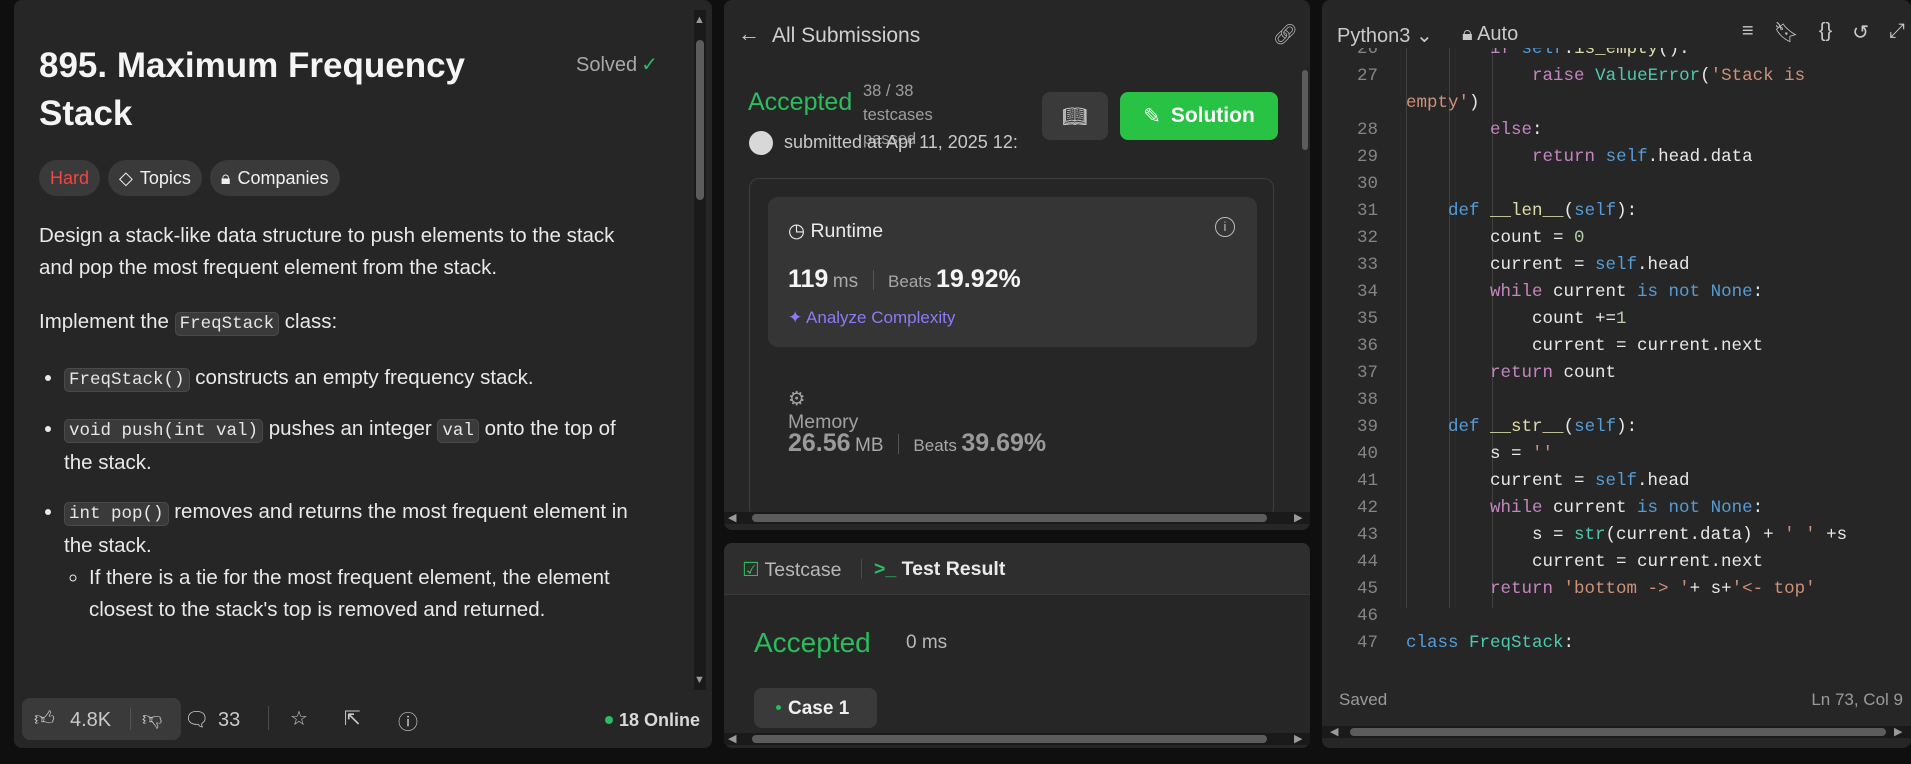 The image size is (1911, 764). Describe the element at coordinates (1474, 130) in the screenshot. I see `code-line: else:` at that location.